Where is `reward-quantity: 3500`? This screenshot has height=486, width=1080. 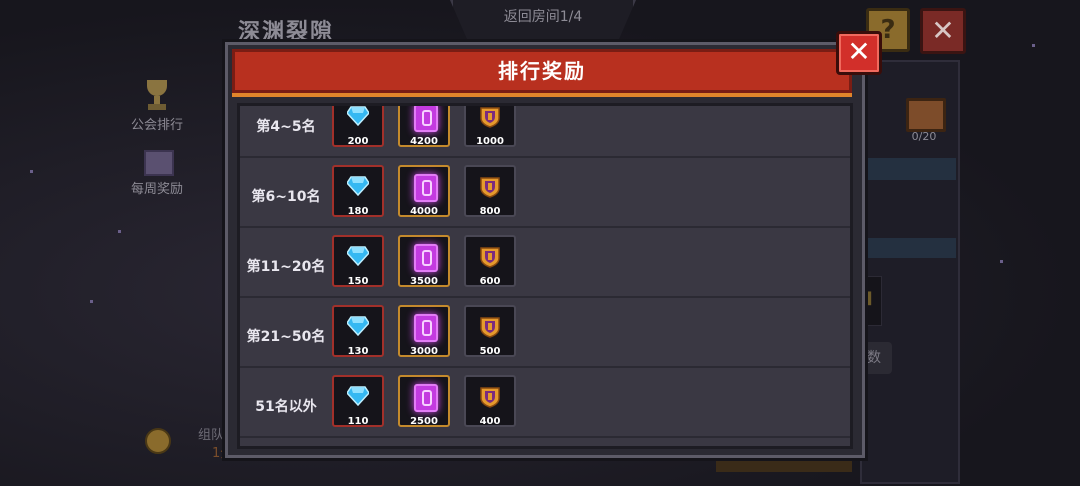 reward-quantity: 3500 is located at coordinates (424, 281).